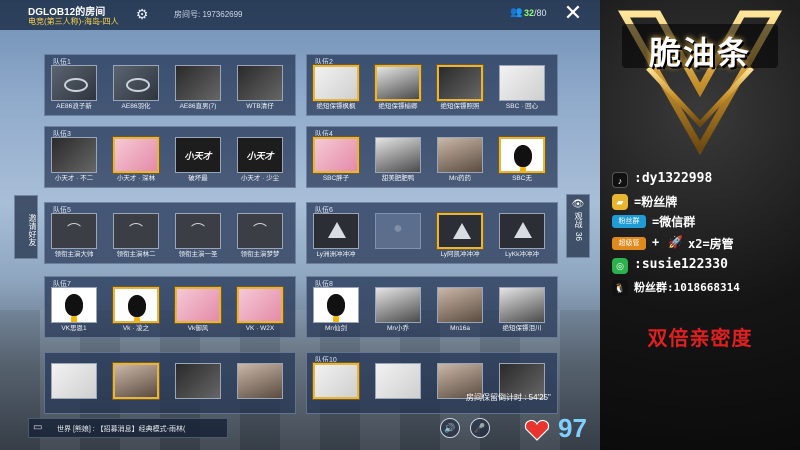 The width and height of the screenshot is (800, 450). What do you see at coordinates (573, 13) in the screenshot?
I see `close-icon: ✕` at bounding box center [573, 13].